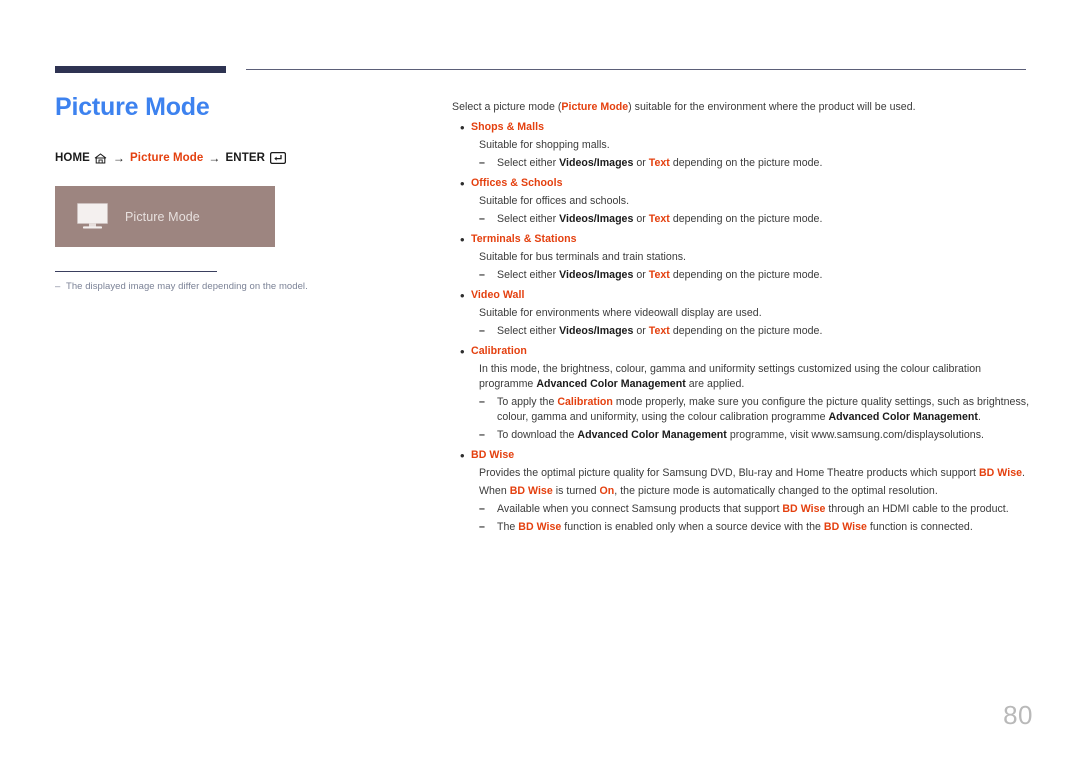 This screenshot has height=763, width=1080. What do you see at coordinates (162, 216) in the screenshot?
I see `preview-tile-label: Picture Mode` at bounding box center [162, 216].